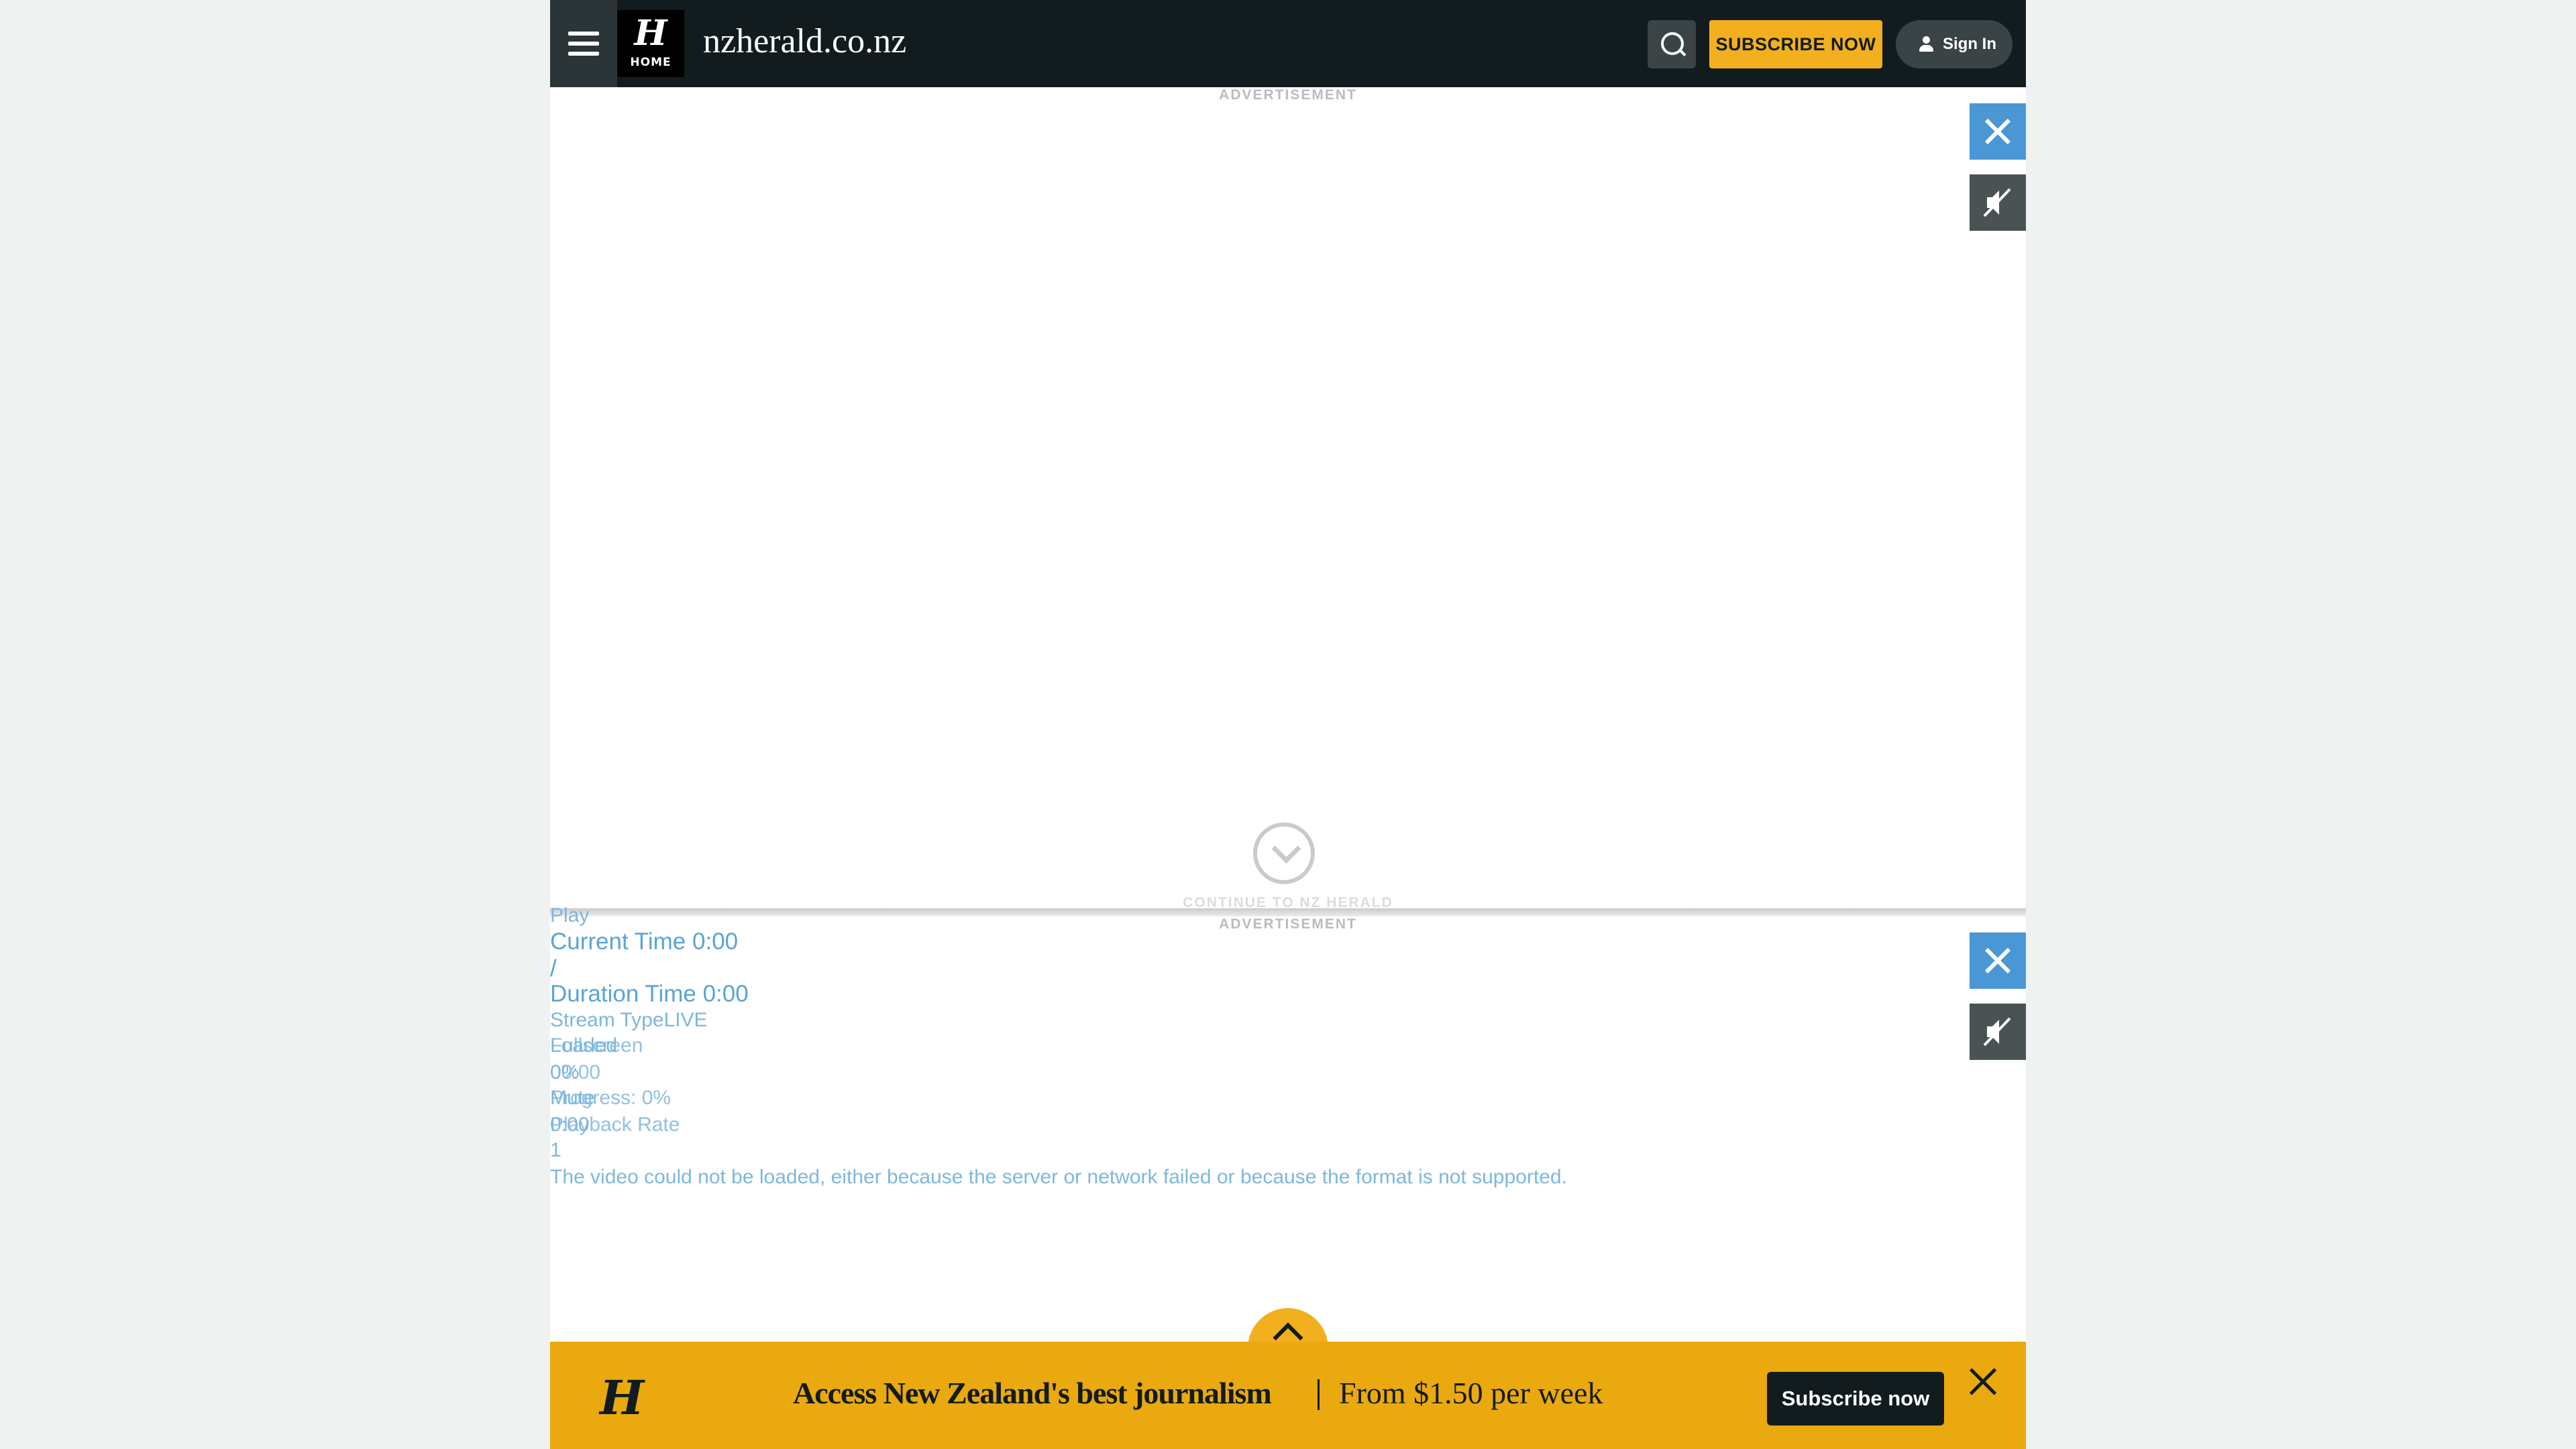 This screenshot has height=1449, width=2576. Describe the element at coordinates (615, 1125) in the screenshot. I see `playback-rate-button: Playback Rate` at that location.